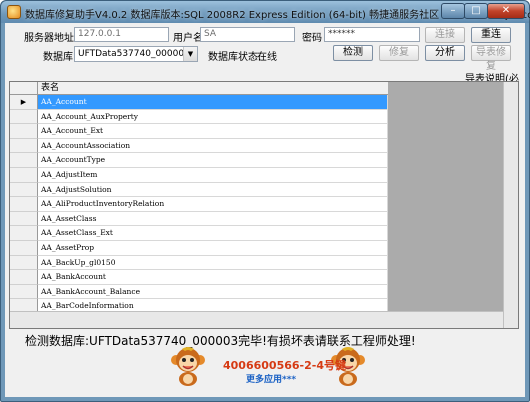 The width and height of the screenshot is (530, 402). Describe the element at coordinates (213, 190) in the screenshot. I see `table-name-cell: AA_AdjustSolution` at that location.